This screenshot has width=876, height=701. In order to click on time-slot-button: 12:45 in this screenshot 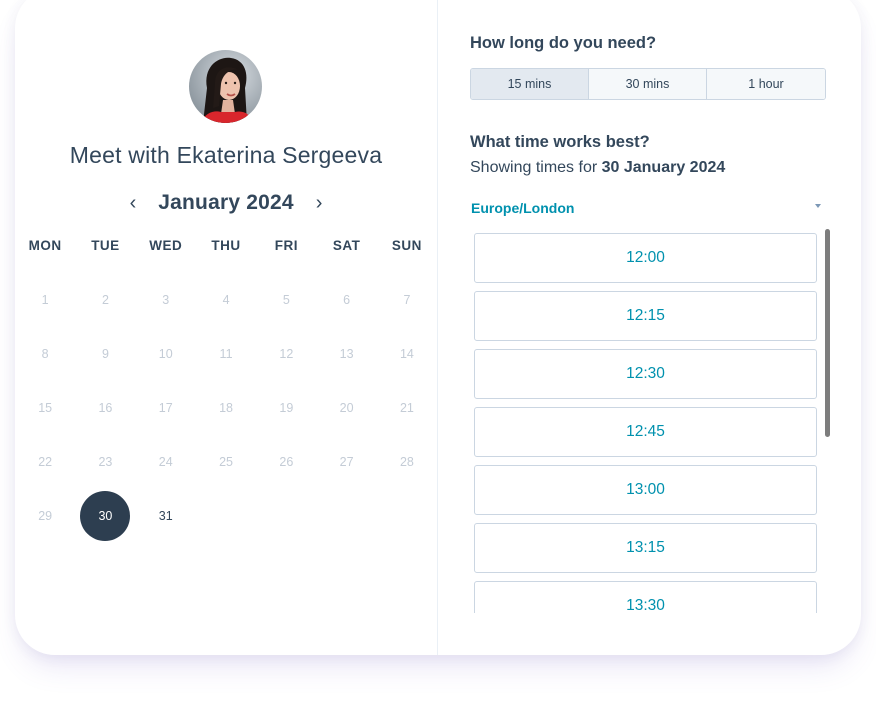, I will do `click(645, 432)`.